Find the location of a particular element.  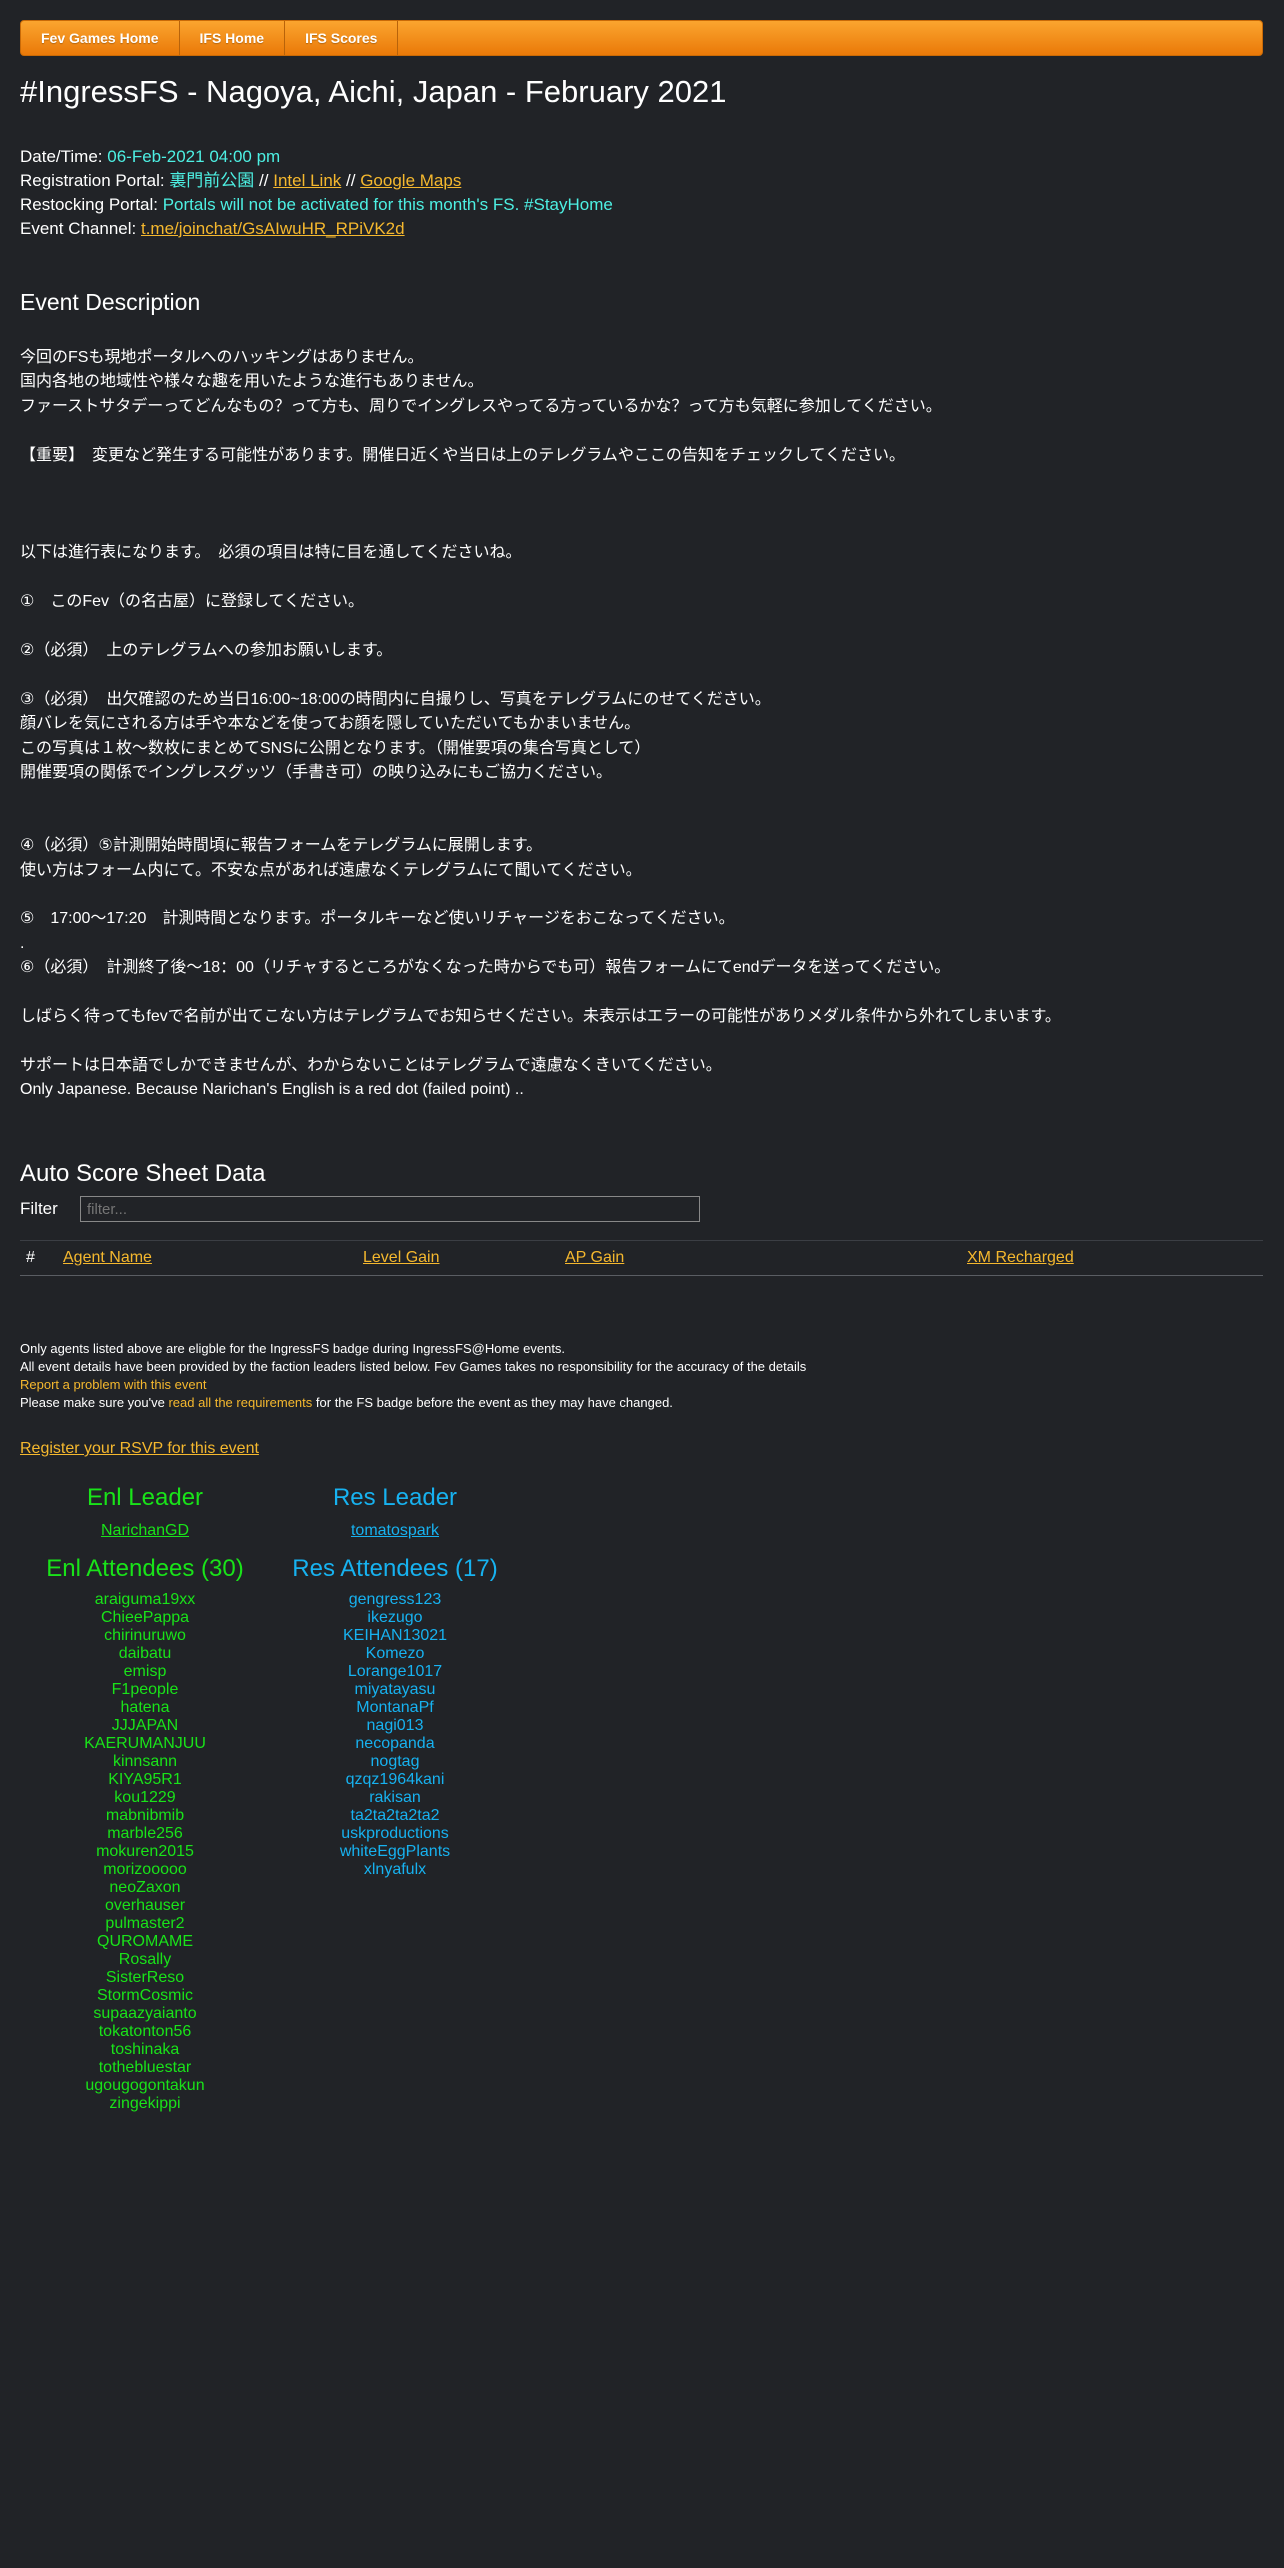

filter-label: Filter is located at coordinates (39, 1208).